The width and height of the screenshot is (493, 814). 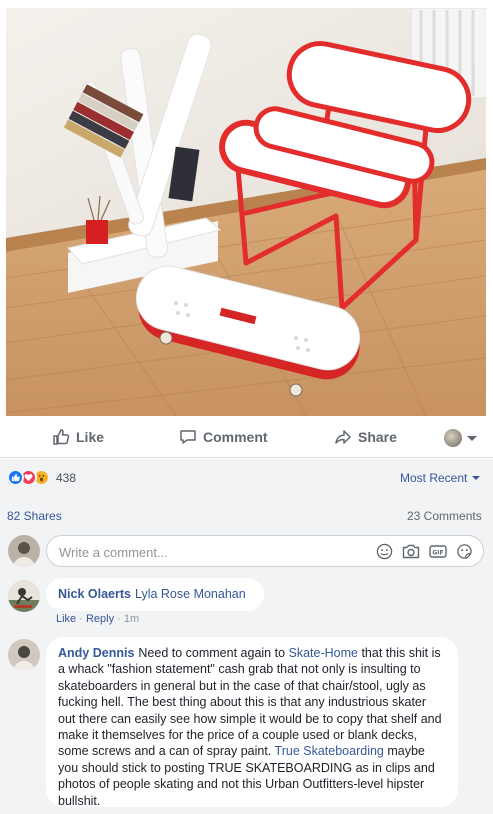 I want to click on share-arrow-icon, so click(x=343, y=437).